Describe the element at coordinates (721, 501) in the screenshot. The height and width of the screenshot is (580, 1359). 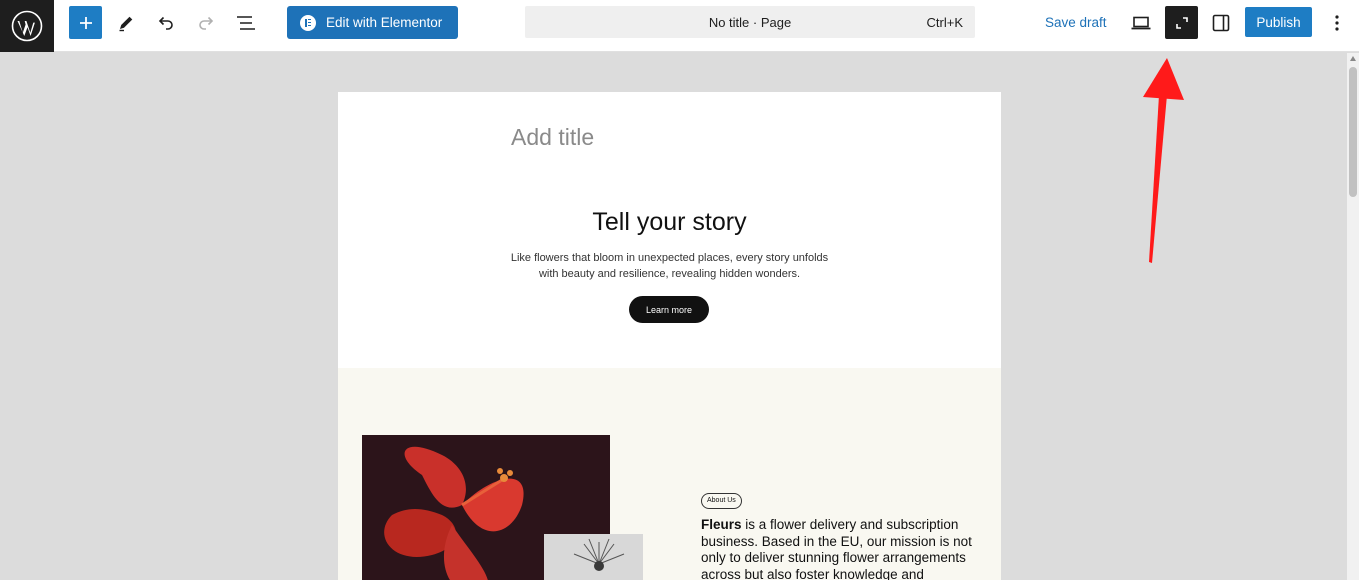
I see `about-us-badge: About Us` at that location.